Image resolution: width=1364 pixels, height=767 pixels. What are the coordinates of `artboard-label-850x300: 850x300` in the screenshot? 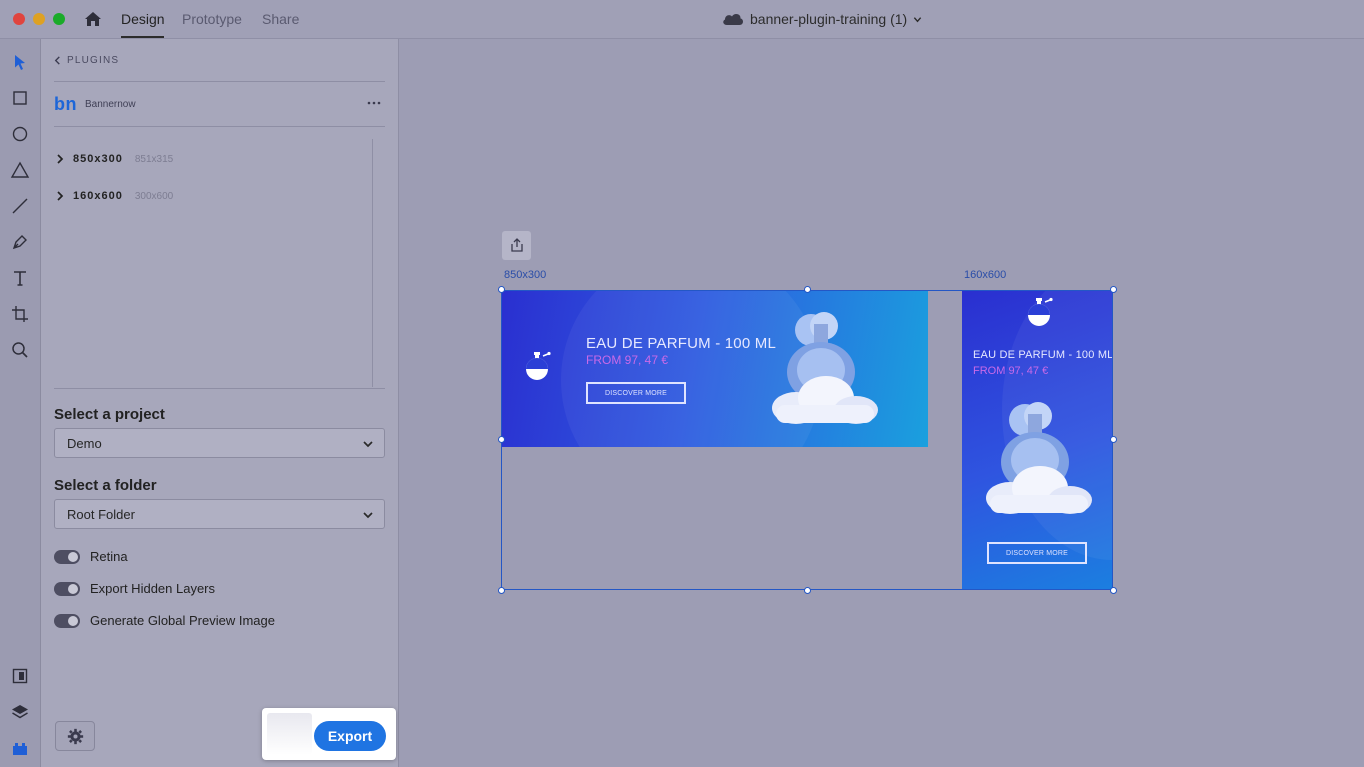 It's located at (525, 275).